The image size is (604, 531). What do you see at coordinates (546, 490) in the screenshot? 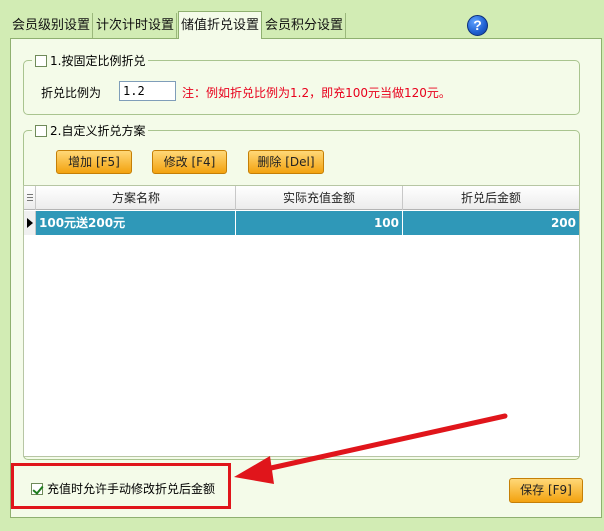
I see `save-button: 保存 [F9]` at bounding box center [546, 490].